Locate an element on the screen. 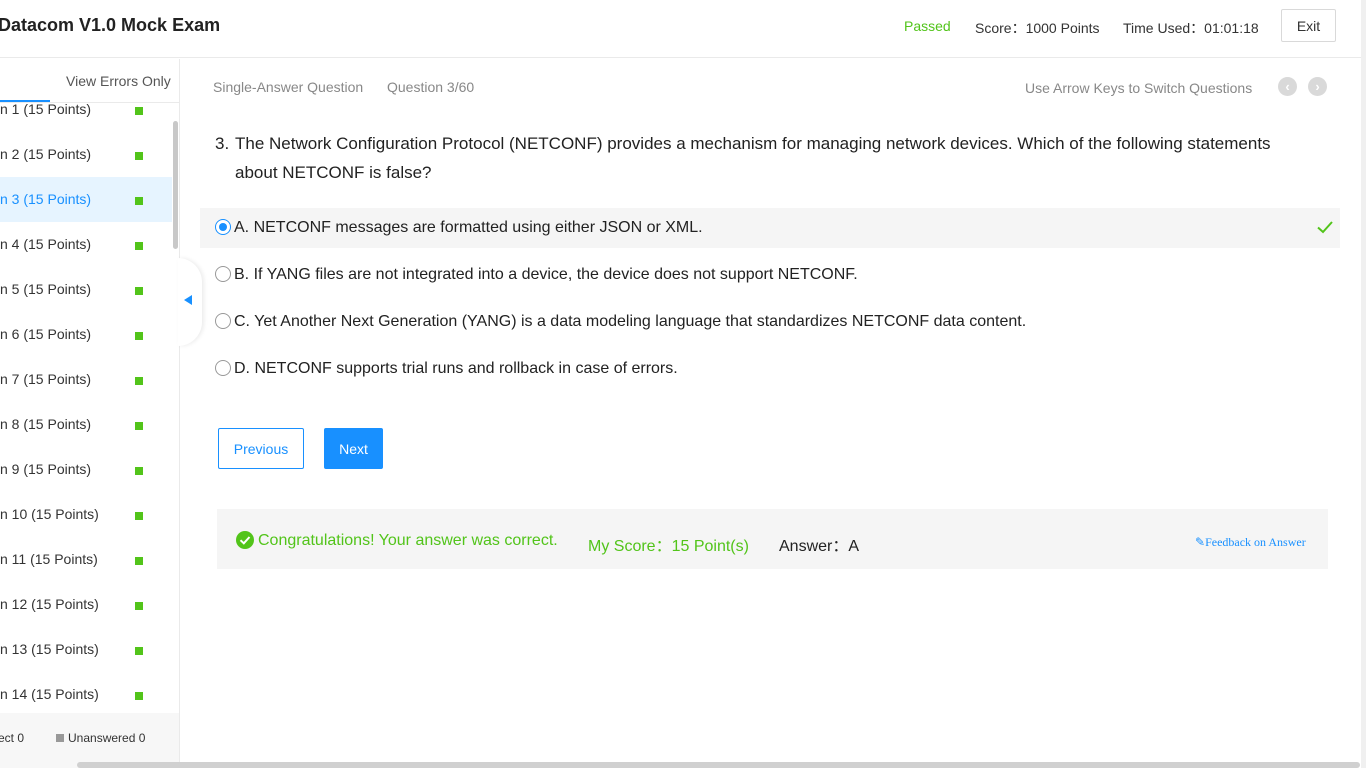 This screenshot has width=1366, height=768. question-list-item: n 7 (15 Points) is located at coordinates (86, 379).